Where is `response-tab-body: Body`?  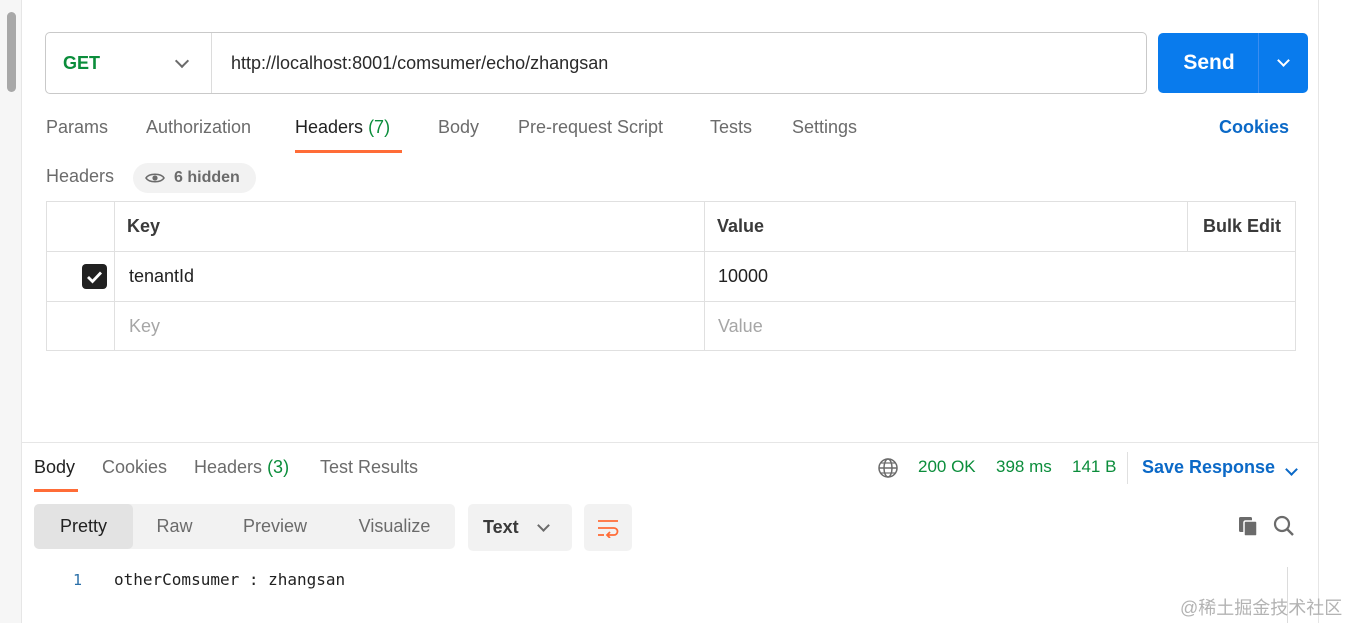
response-tab-body: Body is located at coordinates (54, 467).